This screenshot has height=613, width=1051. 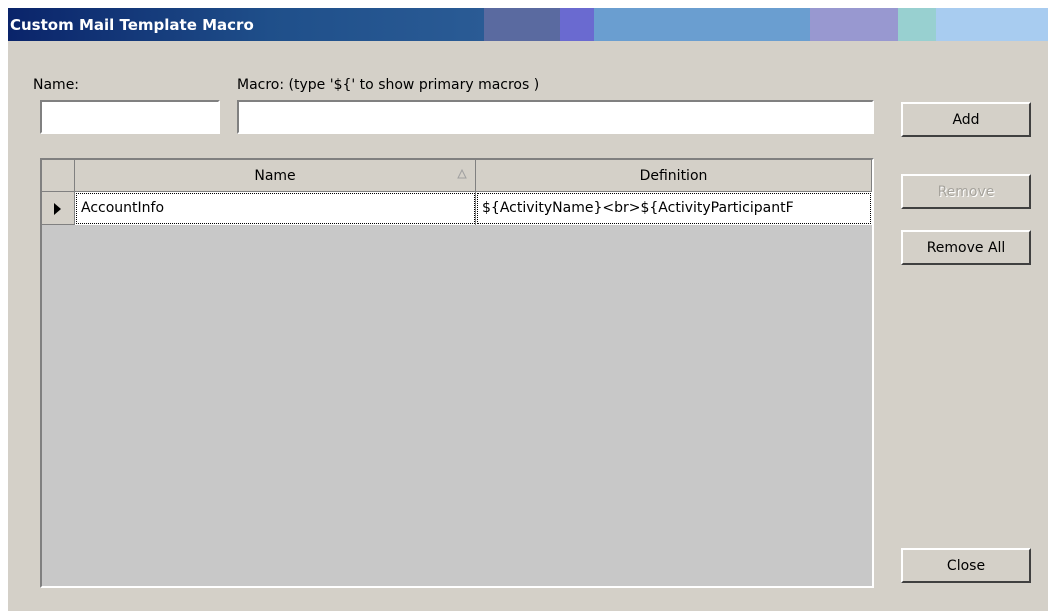 I want to click on row-header-corner, so click(x=58, y=176).